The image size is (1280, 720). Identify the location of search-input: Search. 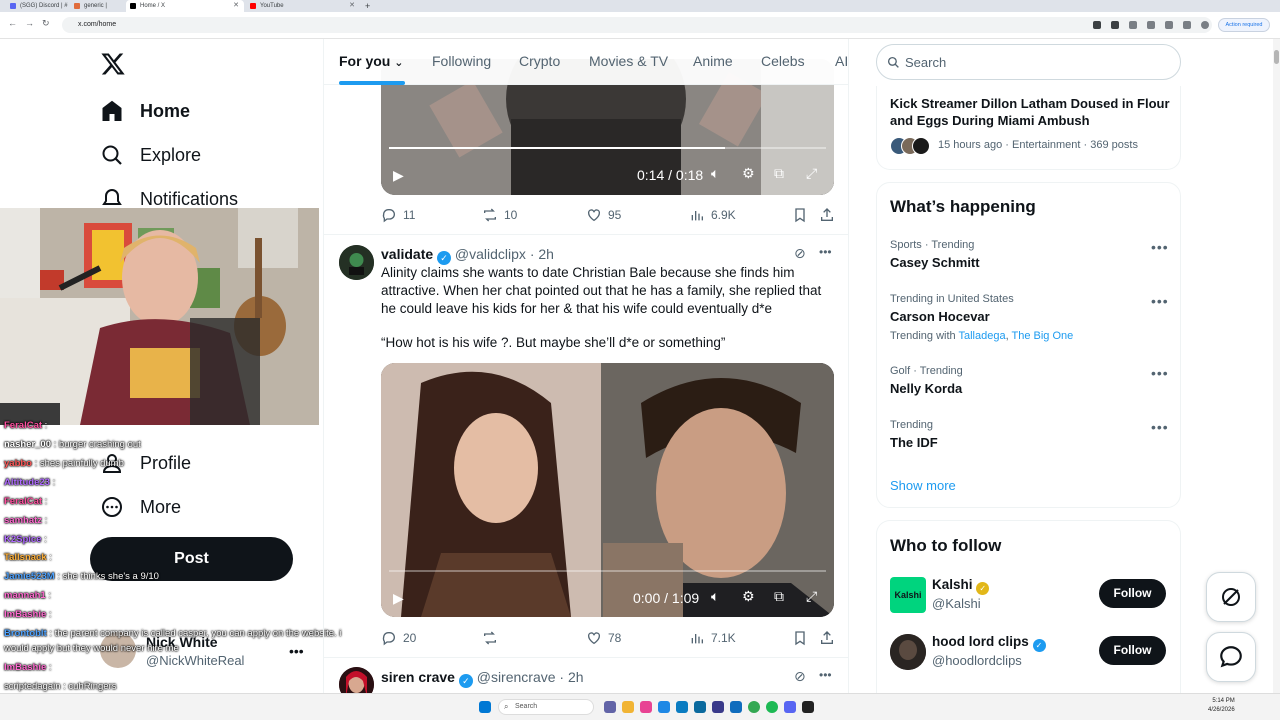
(1028, 62).